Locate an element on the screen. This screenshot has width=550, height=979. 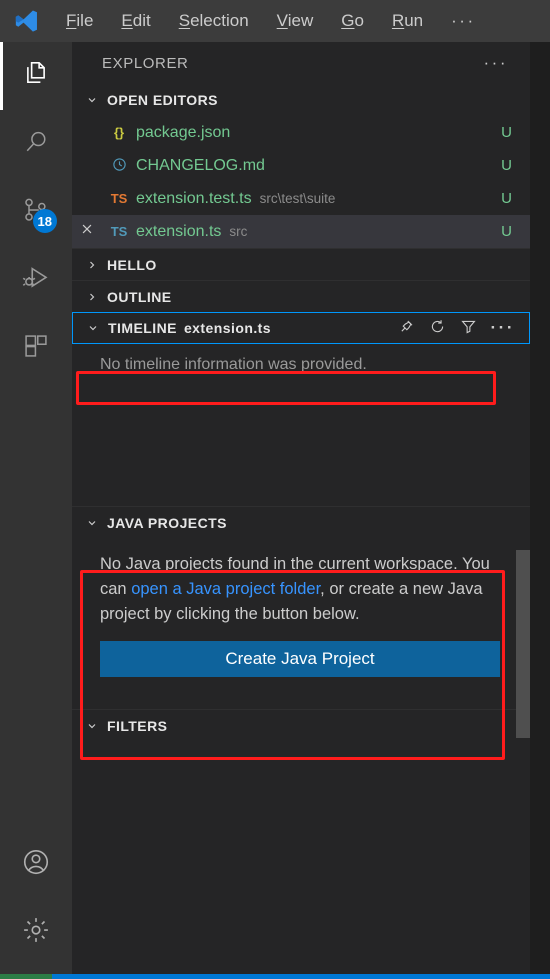
section-filters: FILTERS is located at coordinates (301, 725).